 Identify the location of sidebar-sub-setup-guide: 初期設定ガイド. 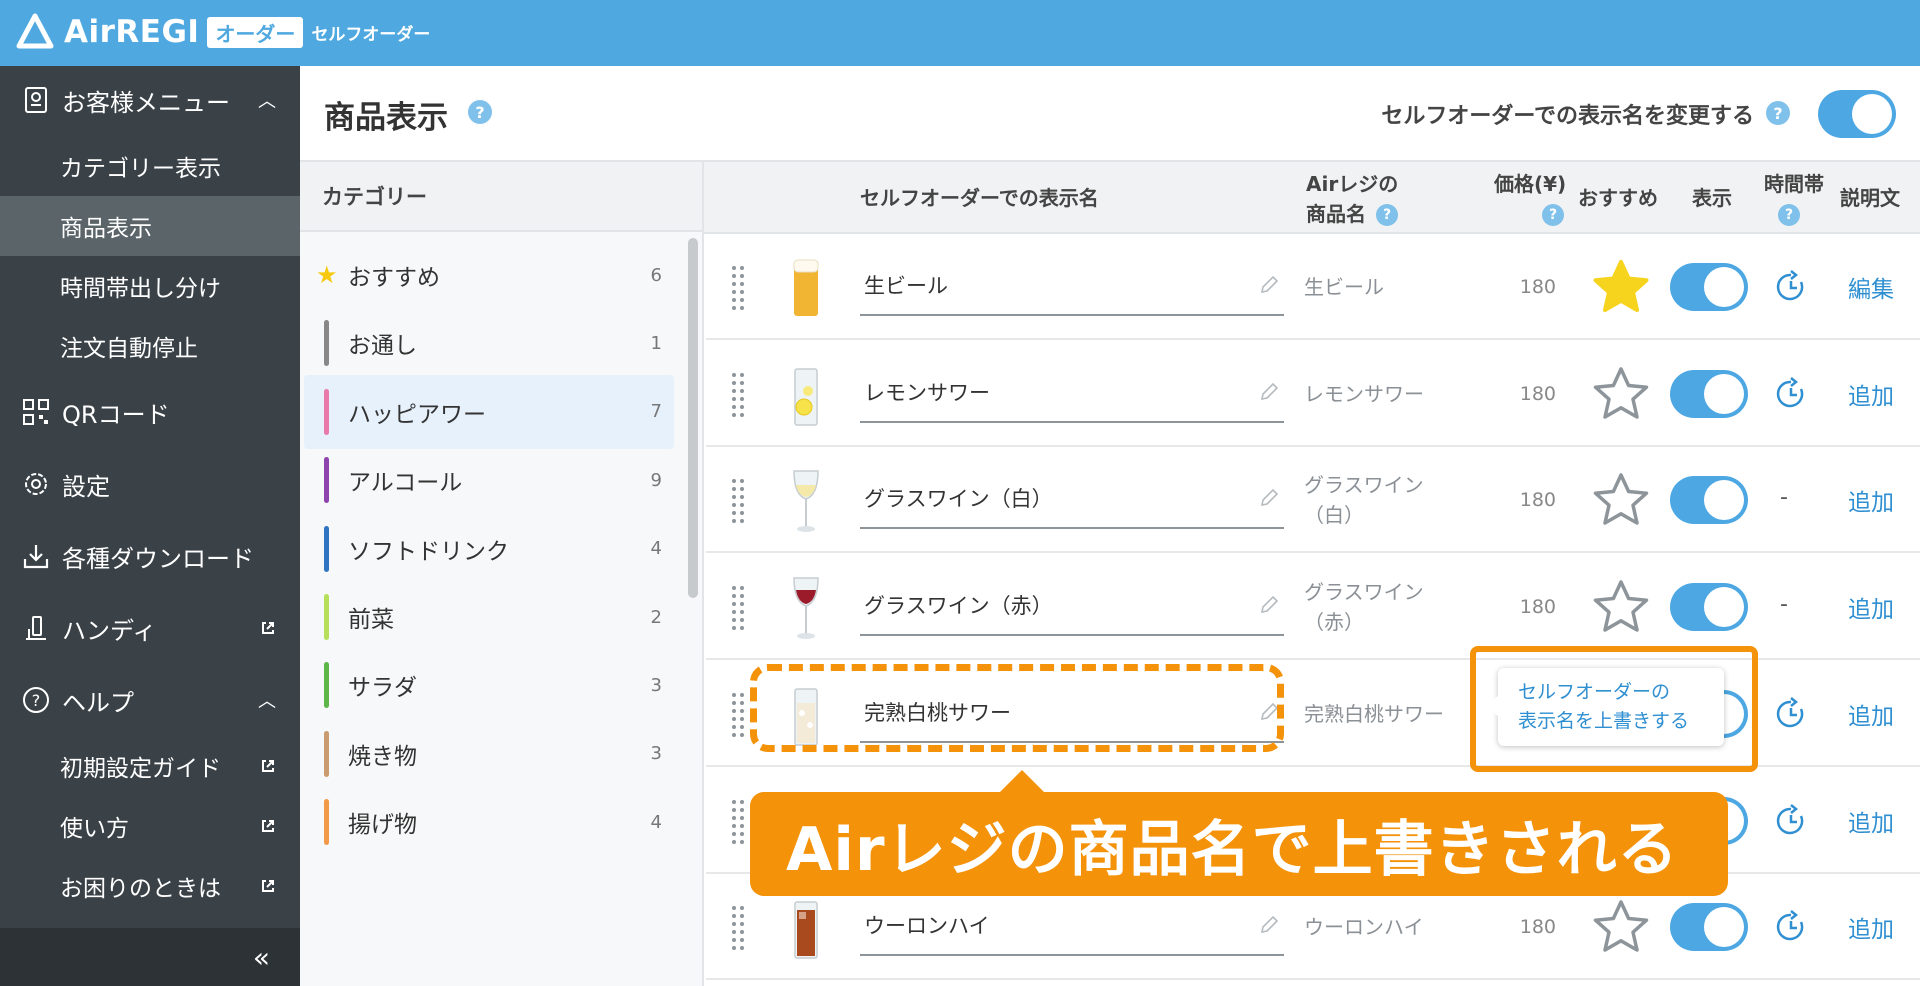
(150, 766).